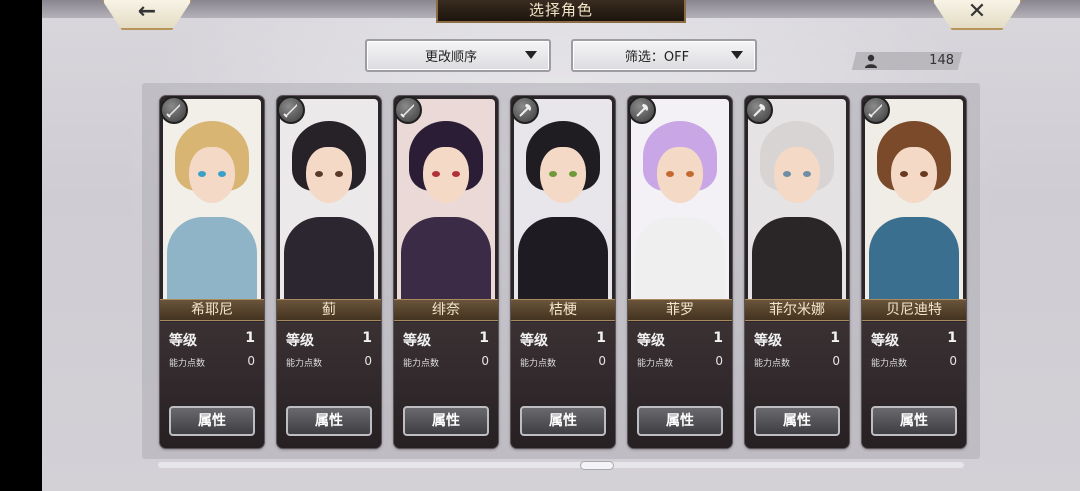  I want to click on character-name: 桔梗, so click(563, 310).